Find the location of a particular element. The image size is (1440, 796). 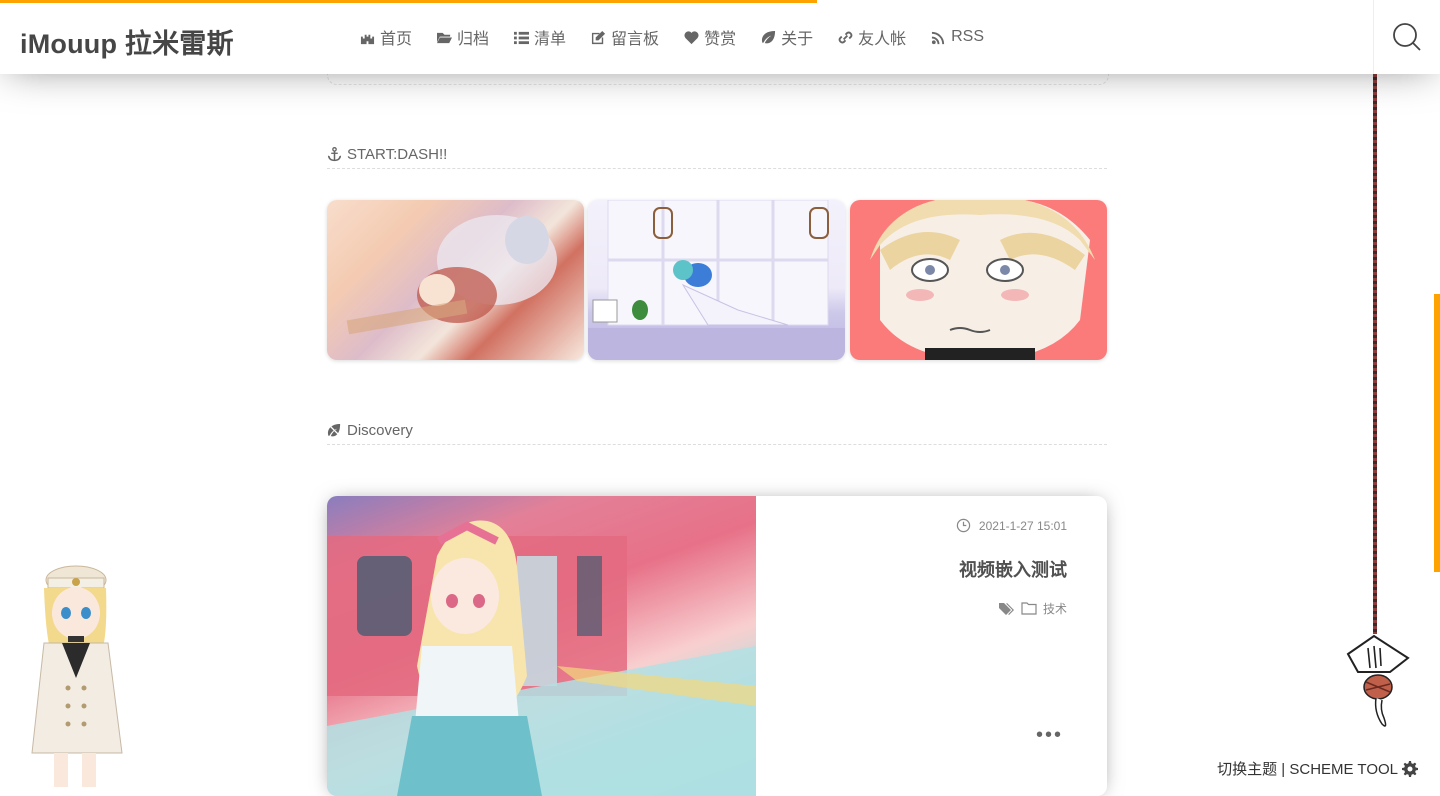

back-to-top-cat is located at coordinates (1374, 682).